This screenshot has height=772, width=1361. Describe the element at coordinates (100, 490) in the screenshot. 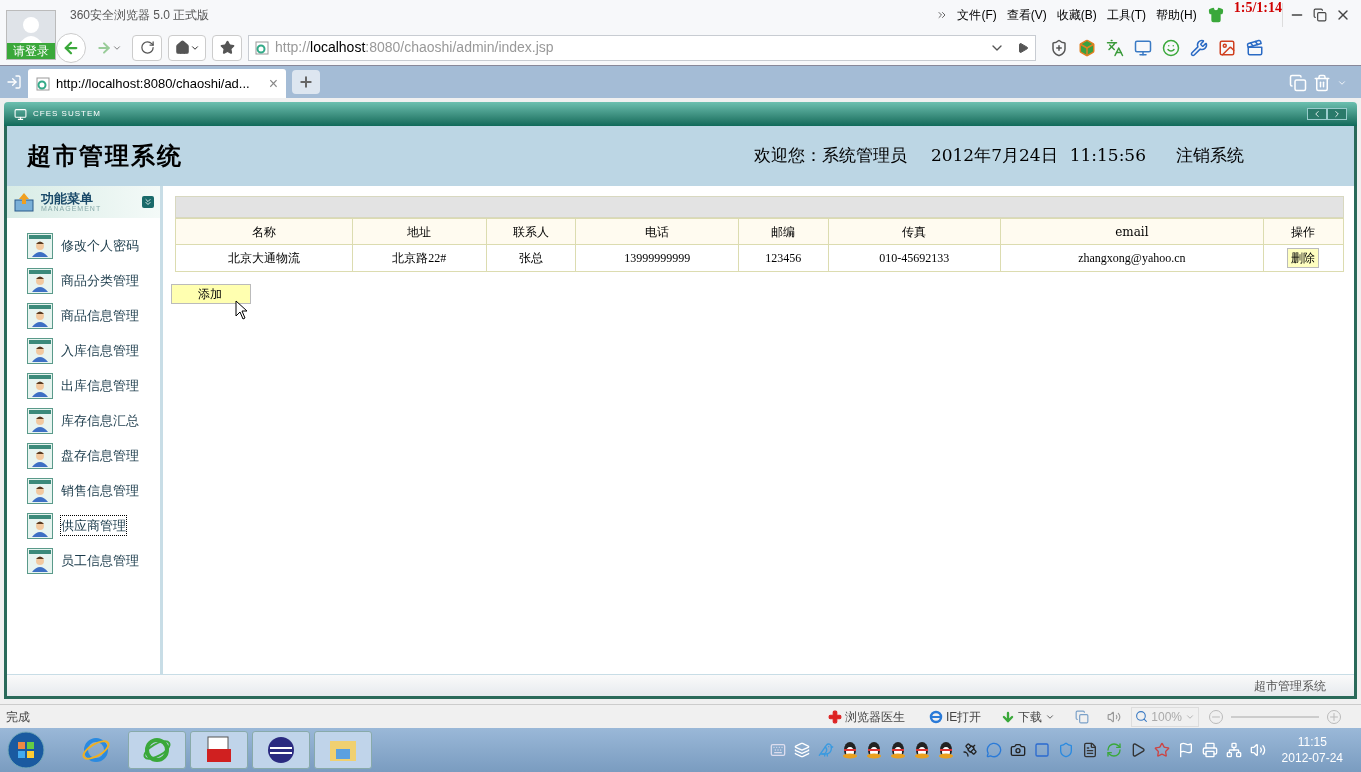

I see `sidebar-item: 销售信息管理` at that location.